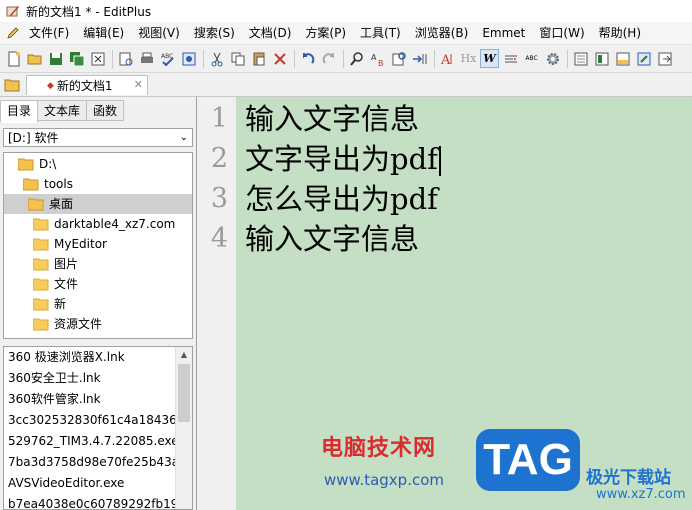 The width and height of the screenshot is (692, 510). I want to click on menu-project: 方案(P), so click(325, 33).